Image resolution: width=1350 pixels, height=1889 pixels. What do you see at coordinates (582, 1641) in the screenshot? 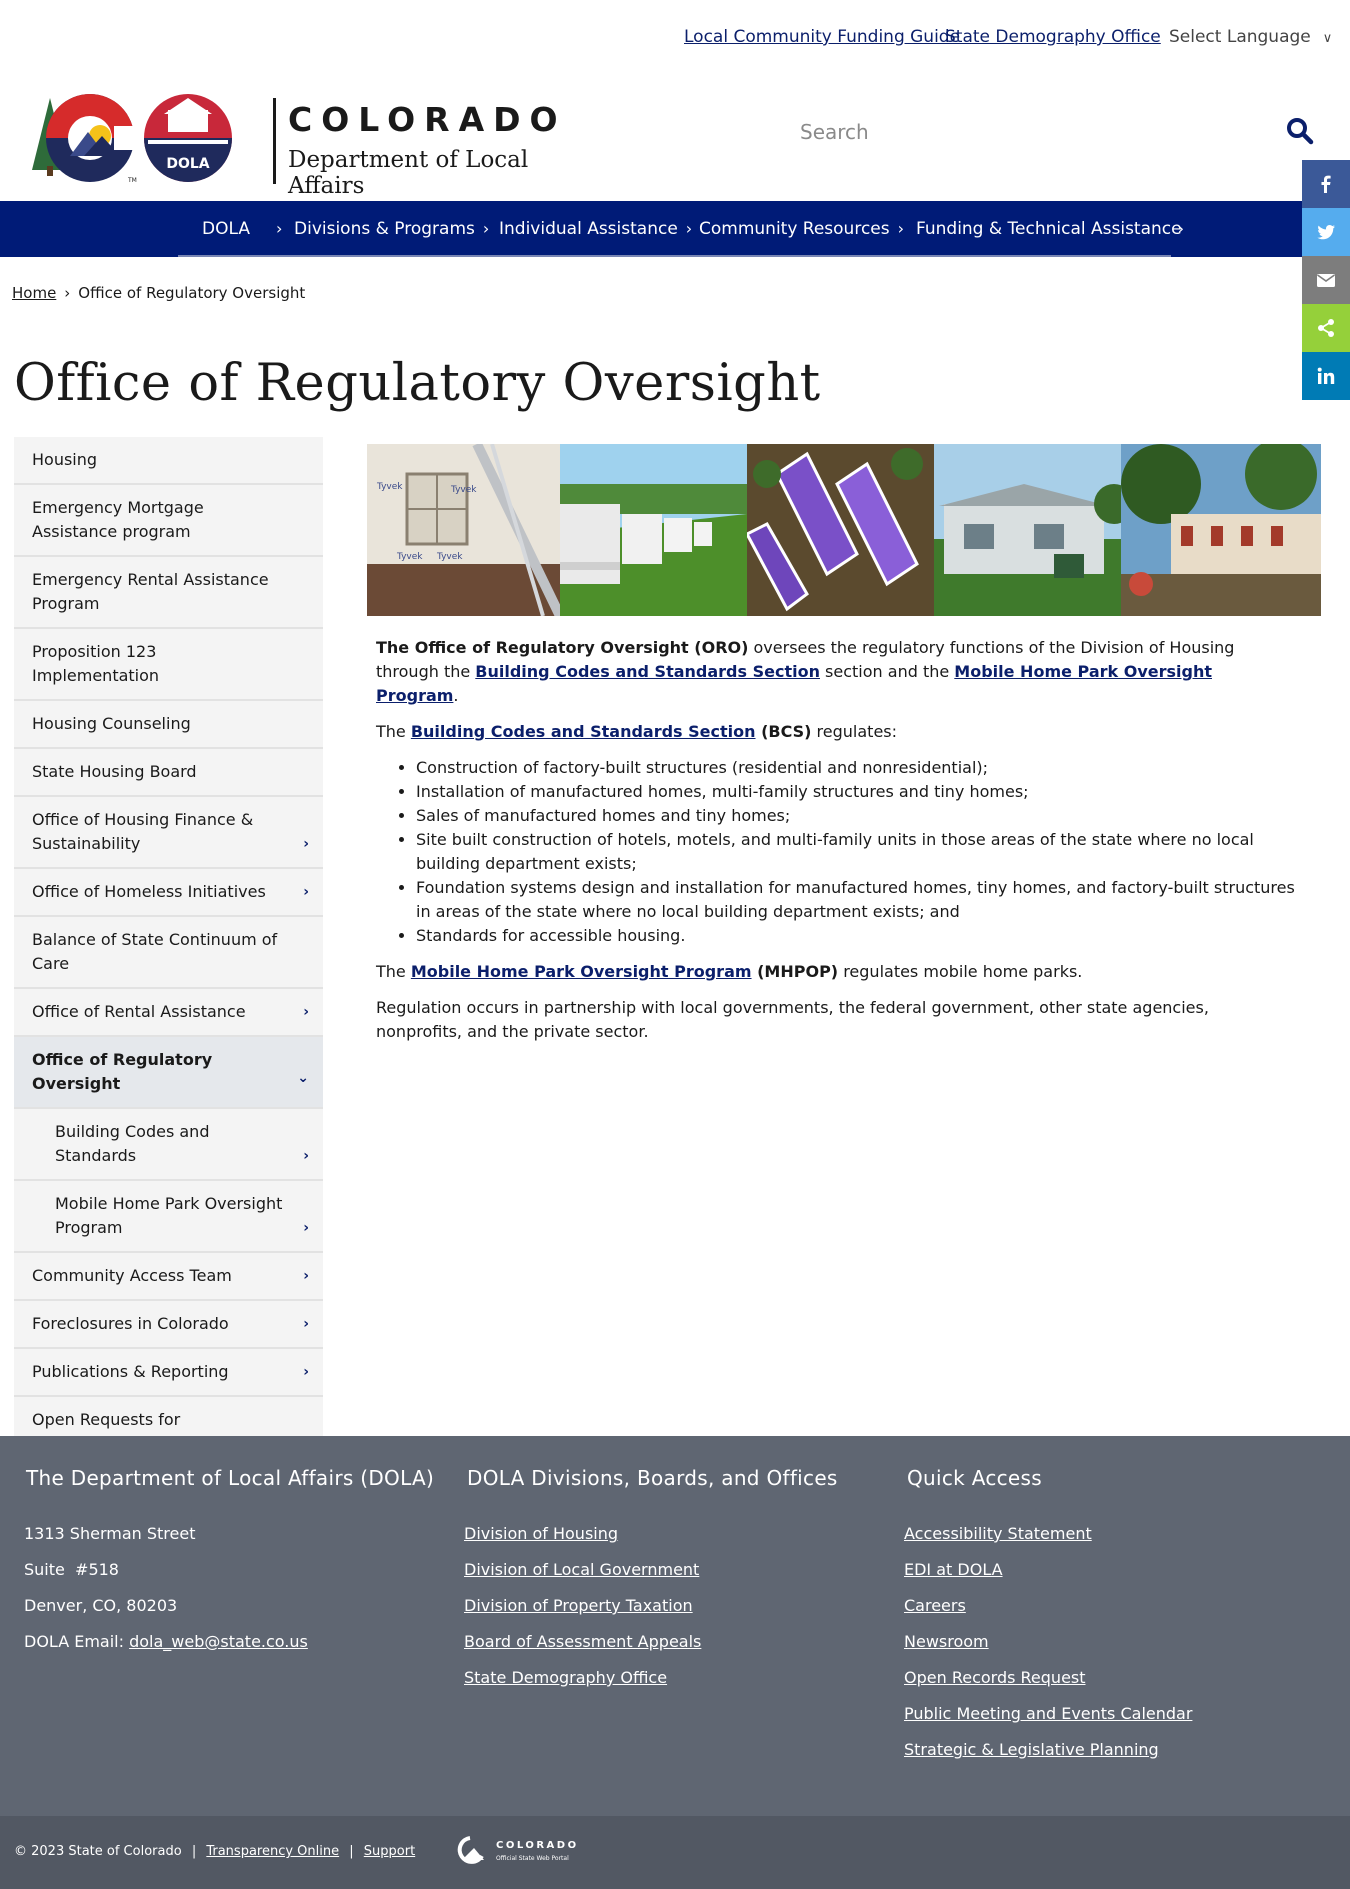
I see `footer-link-assessment-appeals: Board of Assessment Appeals` at bounding box center [582, 1641].